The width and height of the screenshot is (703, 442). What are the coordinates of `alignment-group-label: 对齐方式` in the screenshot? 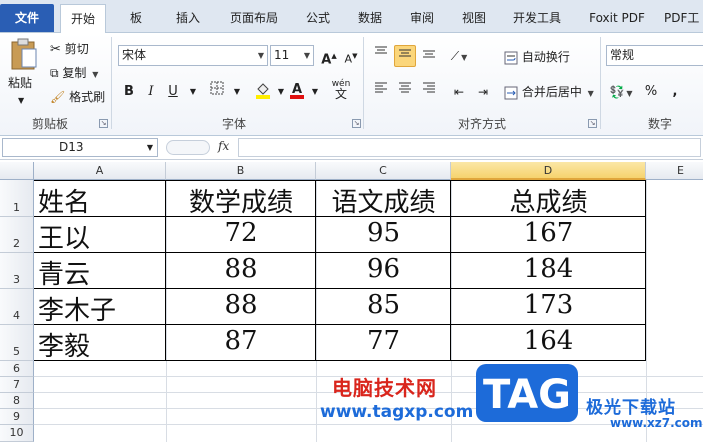 It's located at (481, 124).